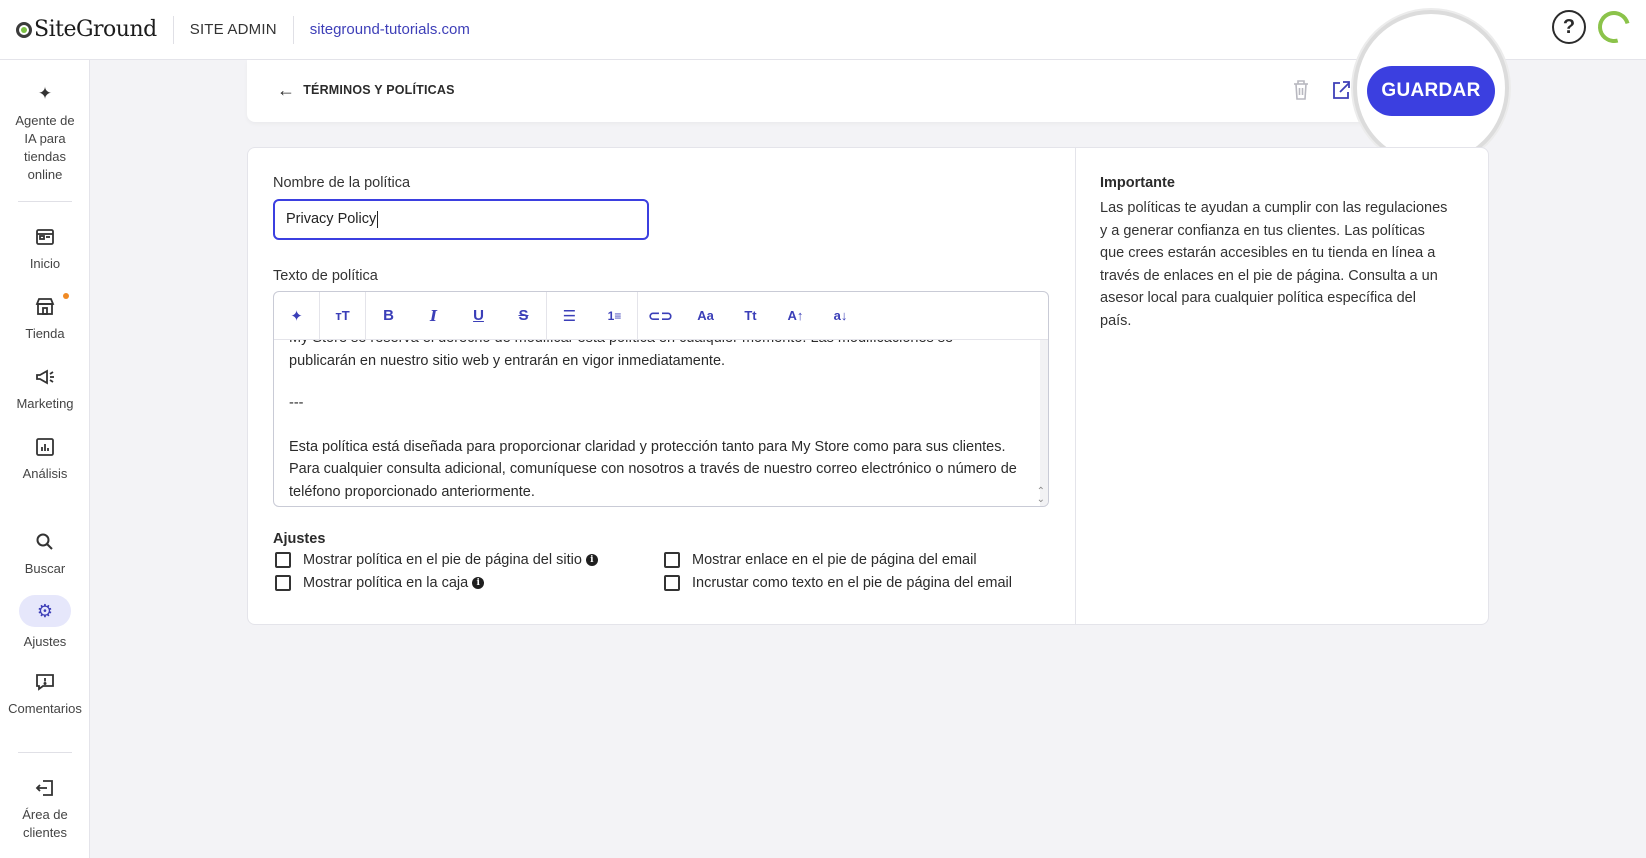  I want to click on bold-icon: B, so click(388, 315).